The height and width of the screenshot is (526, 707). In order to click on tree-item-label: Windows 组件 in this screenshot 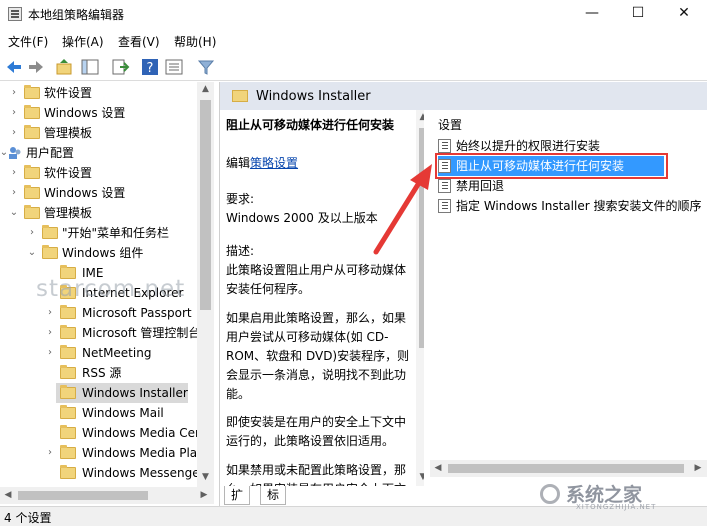, I will do `click(103, 253)`.